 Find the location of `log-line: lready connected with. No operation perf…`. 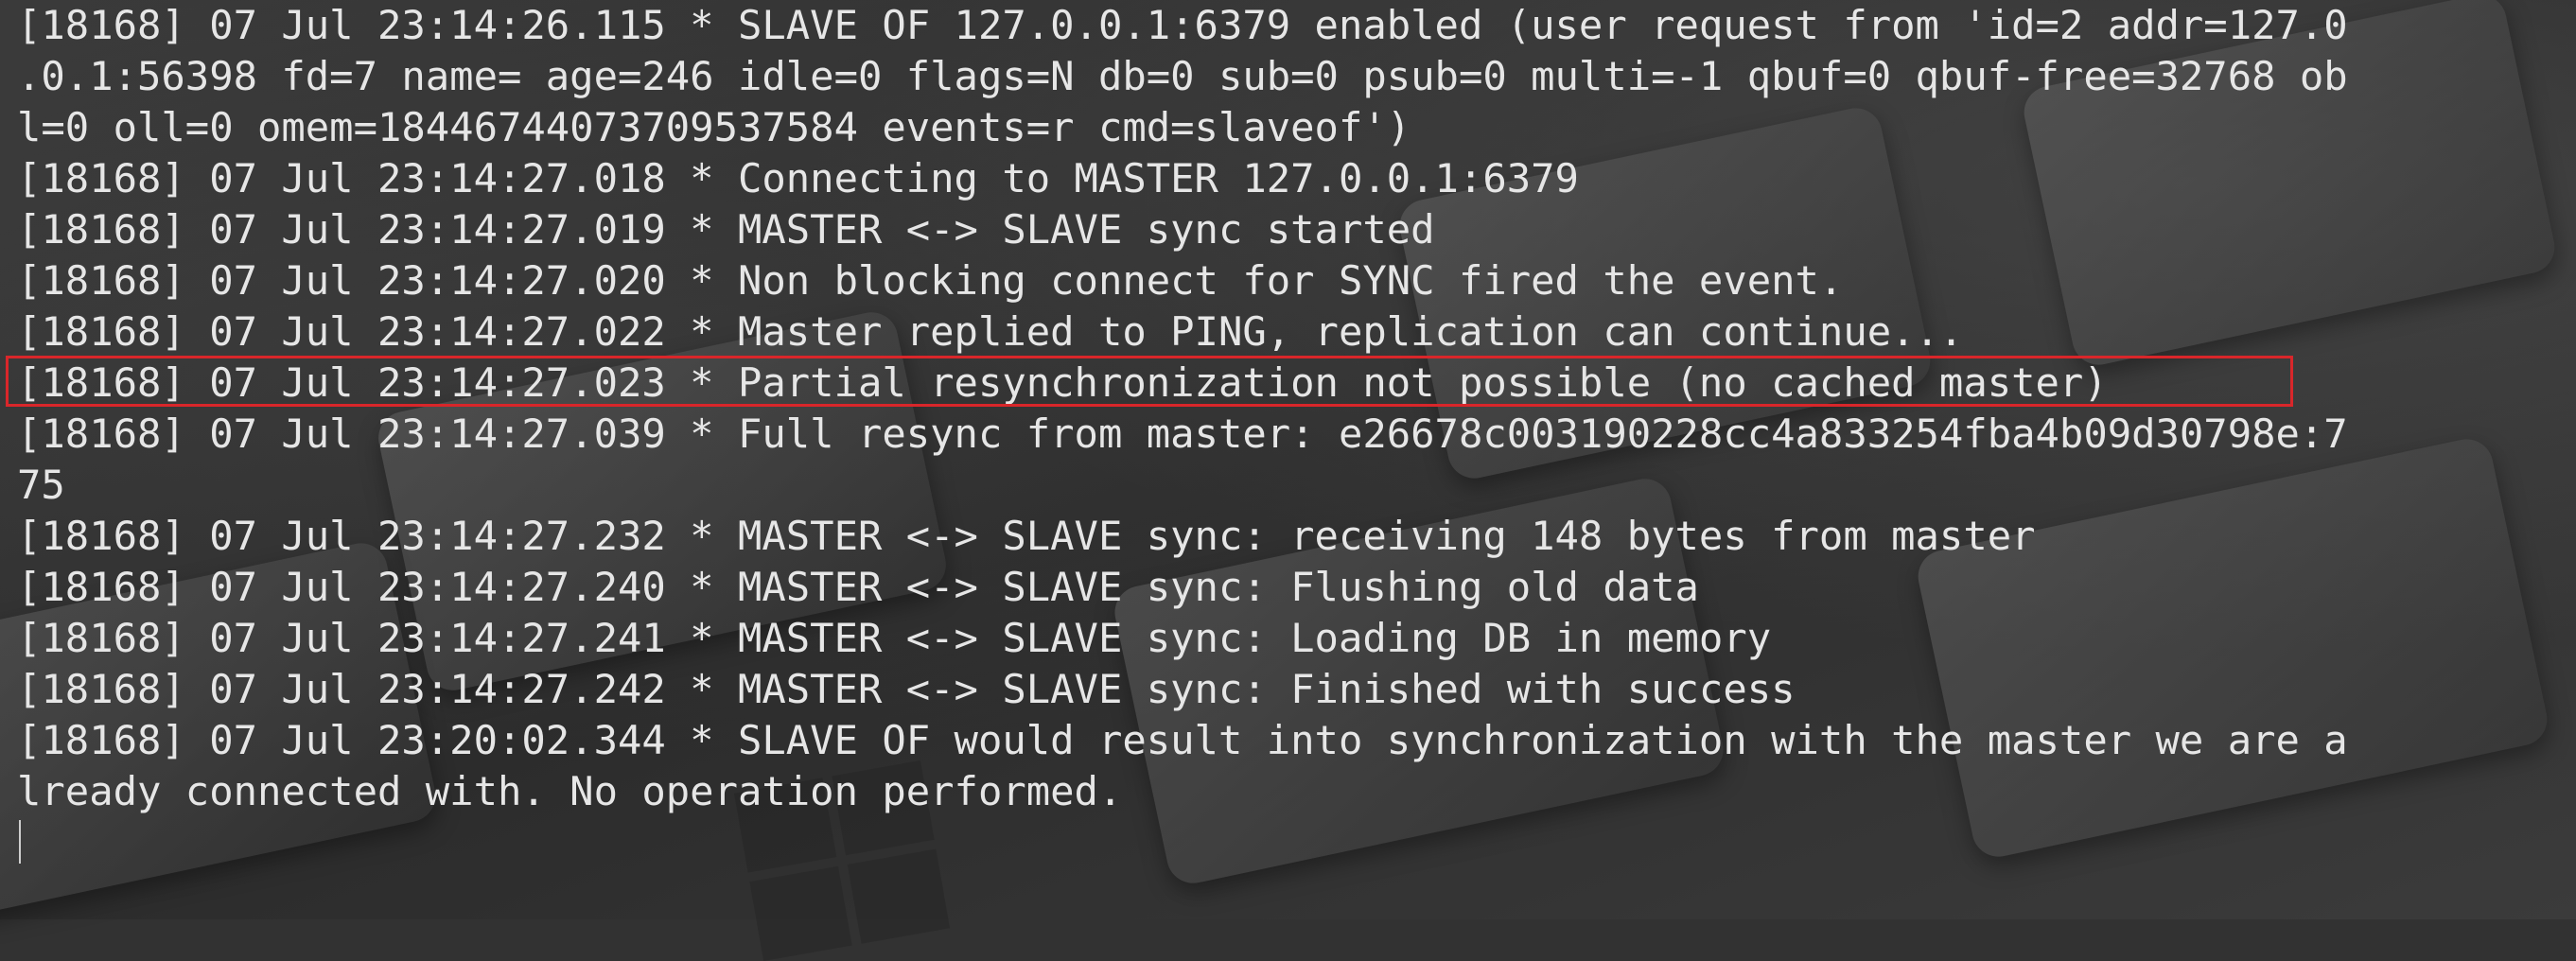

log-line: lready connected with. No operation perf… is located at coordinates (570, 791).